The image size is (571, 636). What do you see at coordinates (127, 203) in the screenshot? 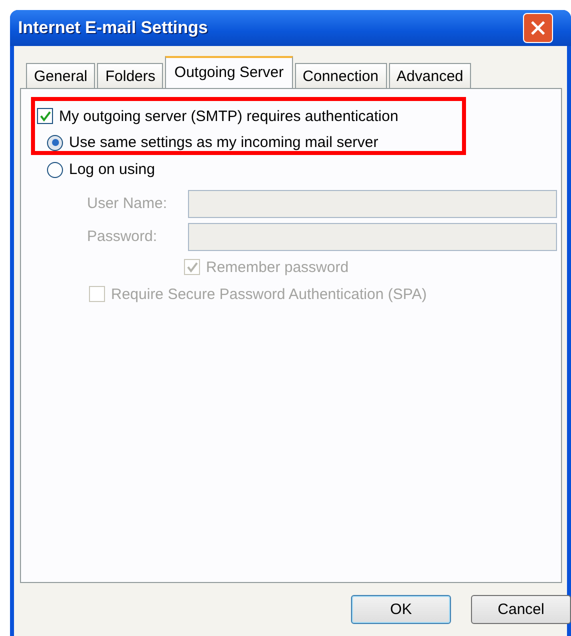
I see `field-label: User Name:` at bounding box center [127, 203].